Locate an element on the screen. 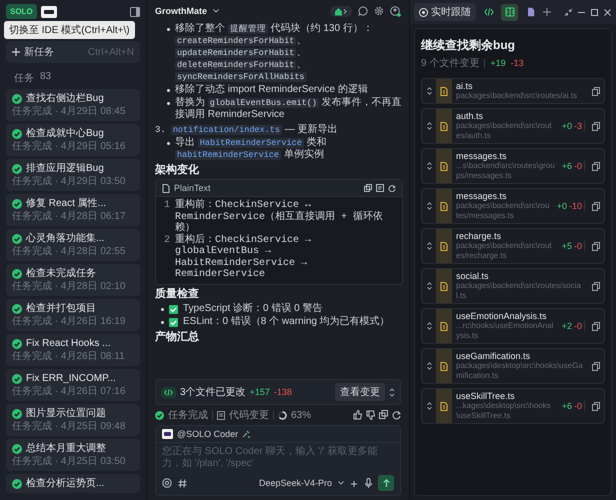 This screenshot has width=616, height=500. task-card: 检查成就中心Bug 任务完成 · 4月29日 05:16 is located at coordinates (73, 140).